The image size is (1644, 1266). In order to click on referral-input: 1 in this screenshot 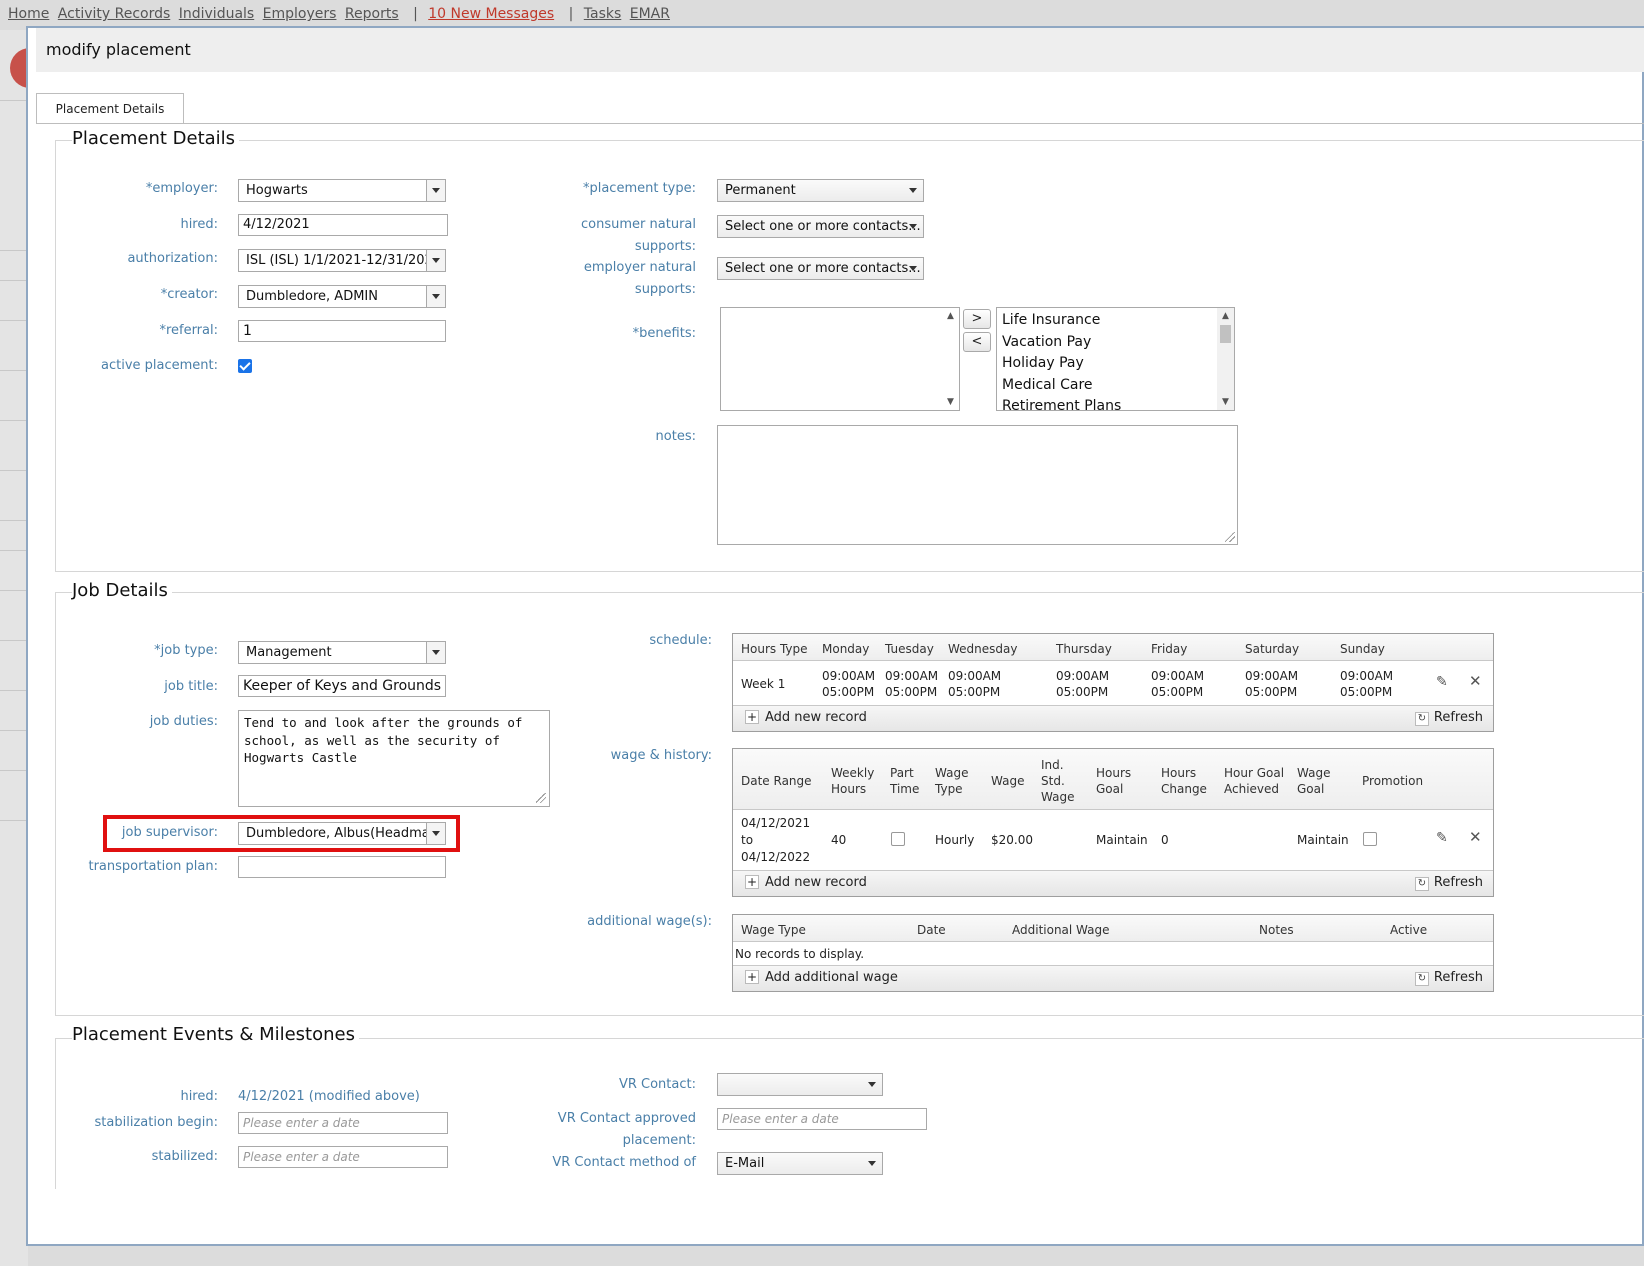, I will do `click(342, 331)`.